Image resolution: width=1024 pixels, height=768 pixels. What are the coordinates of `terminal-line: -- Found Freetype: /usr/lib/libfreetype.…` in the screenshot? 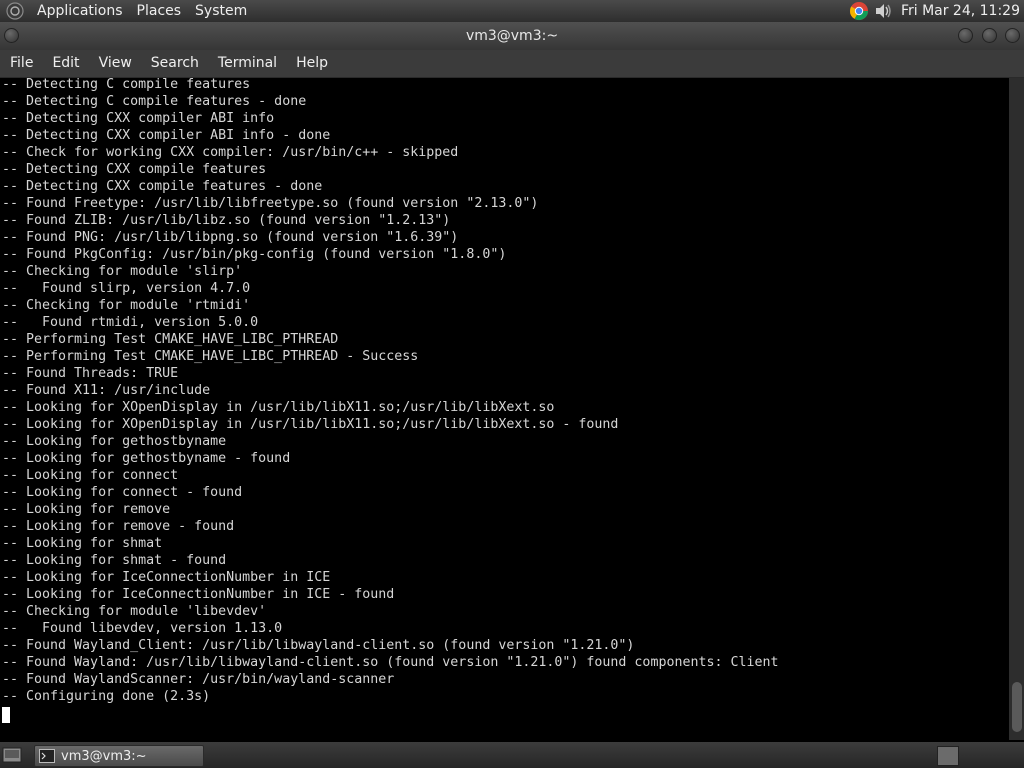 It's located at (270, 203).